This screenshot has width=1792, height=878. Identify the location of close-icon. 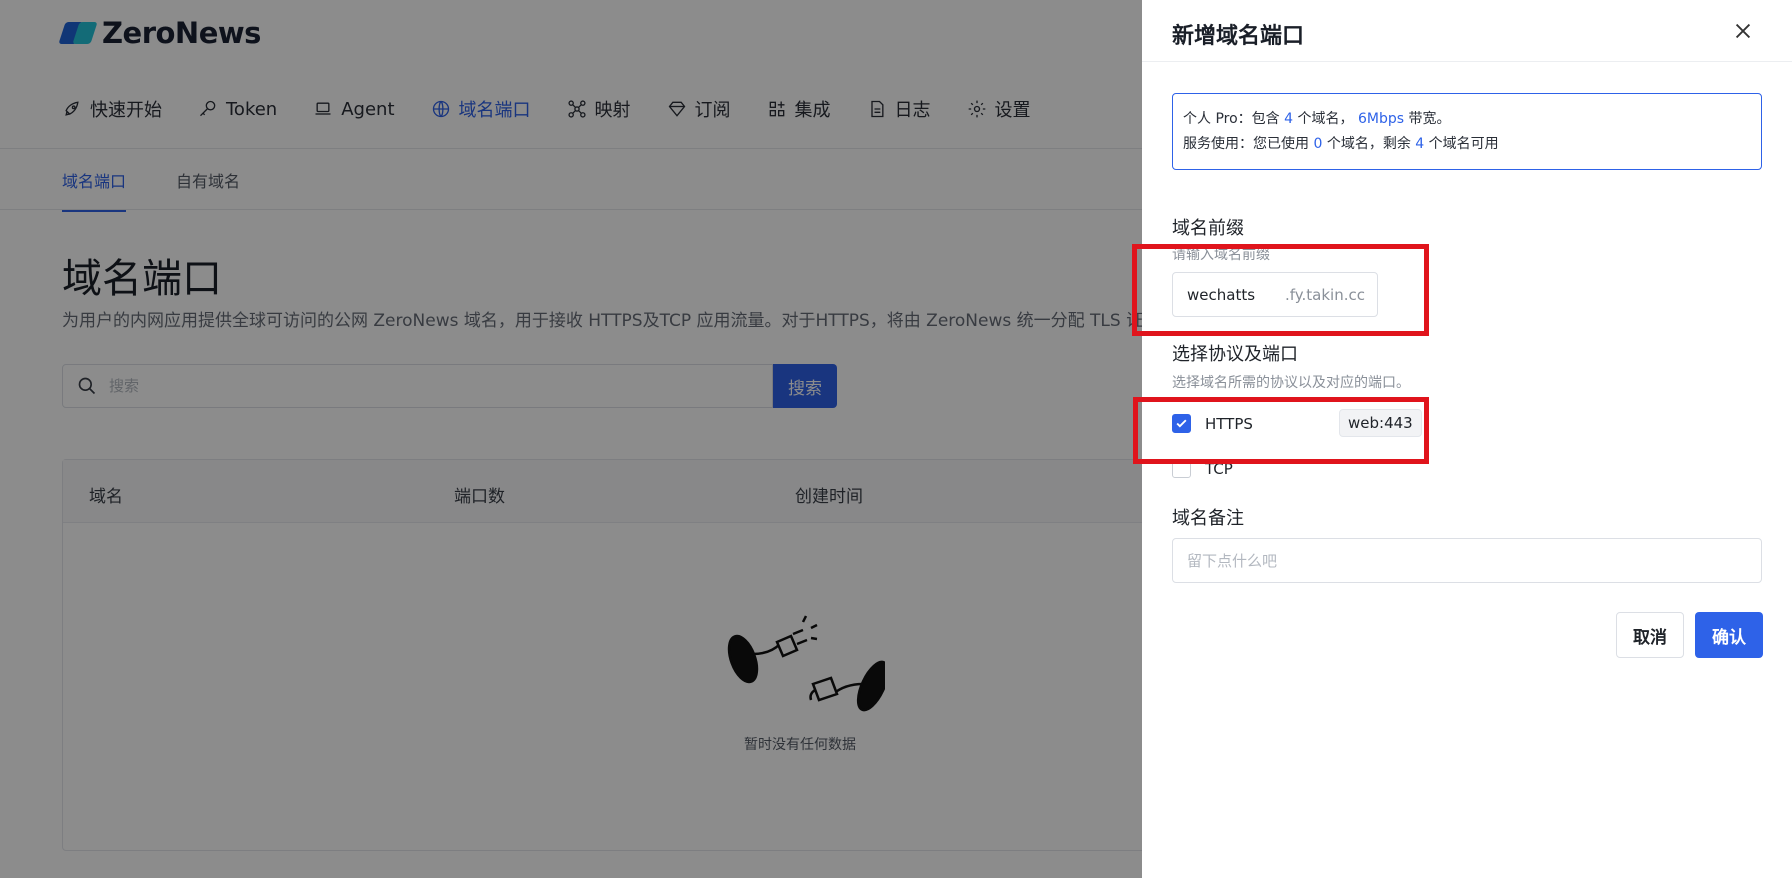
(1743, 31).